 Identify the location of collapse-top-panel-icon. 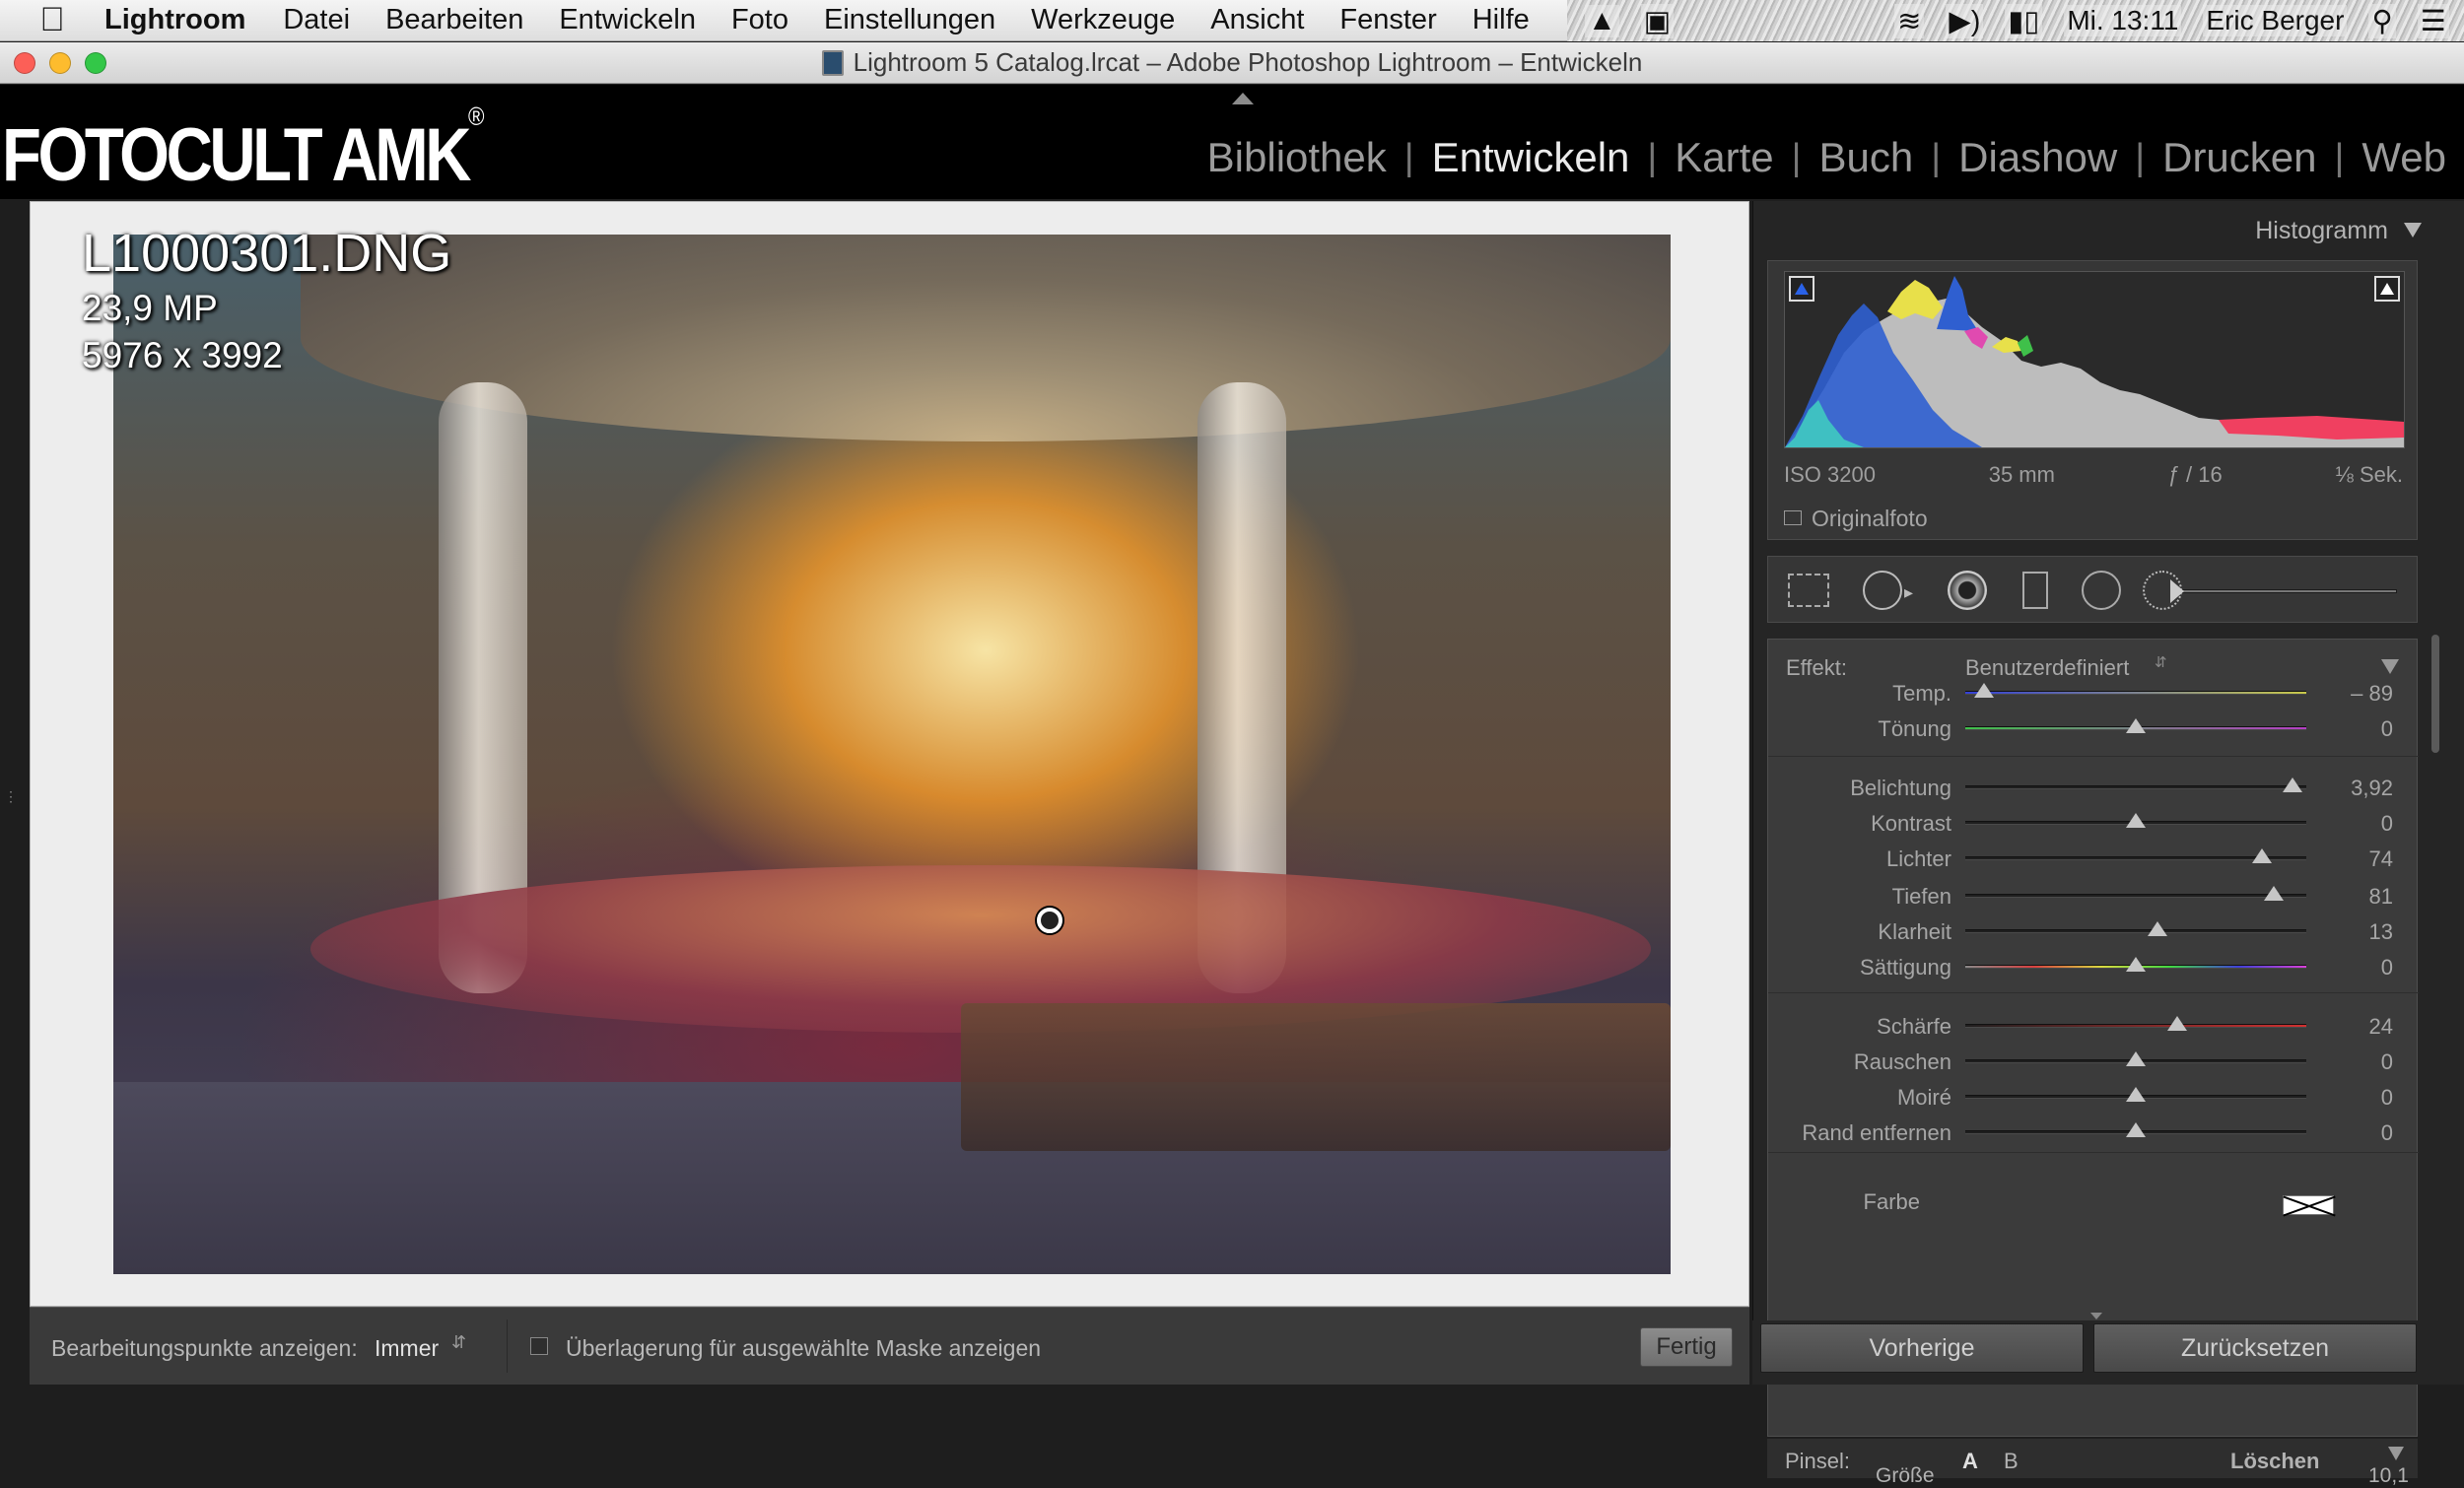
(1243, 99).